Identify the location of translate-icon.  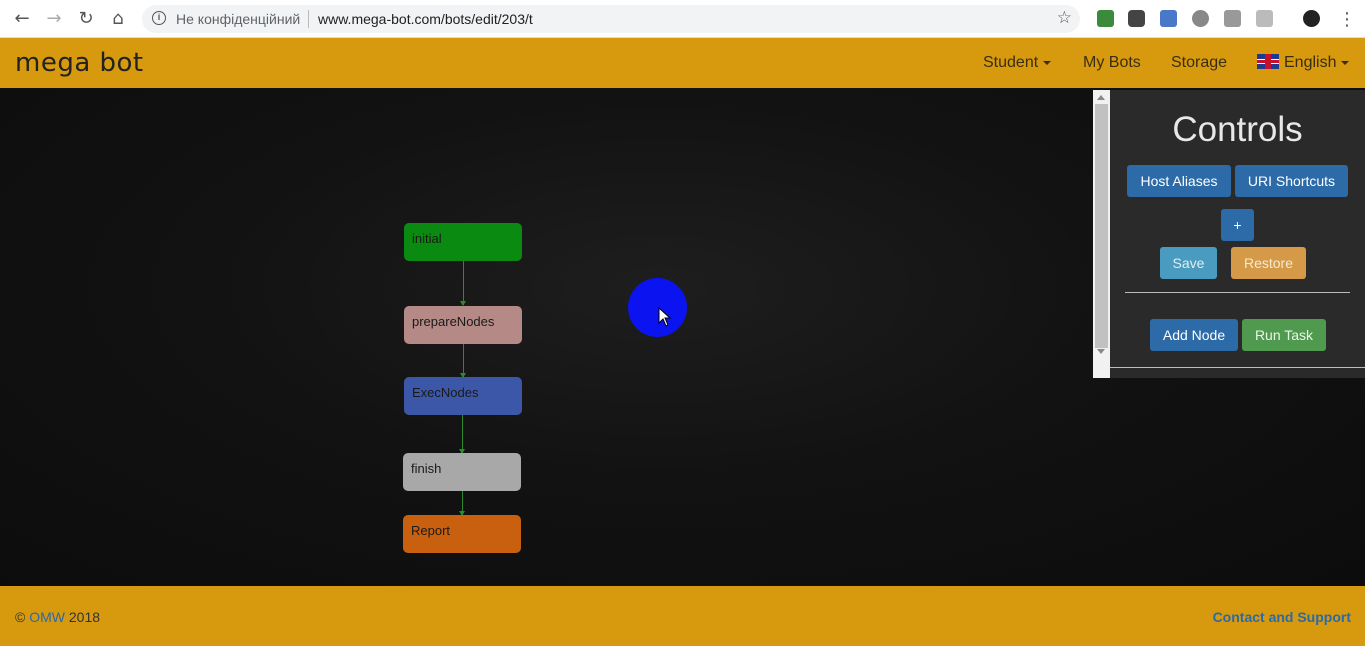
(1168, 18).